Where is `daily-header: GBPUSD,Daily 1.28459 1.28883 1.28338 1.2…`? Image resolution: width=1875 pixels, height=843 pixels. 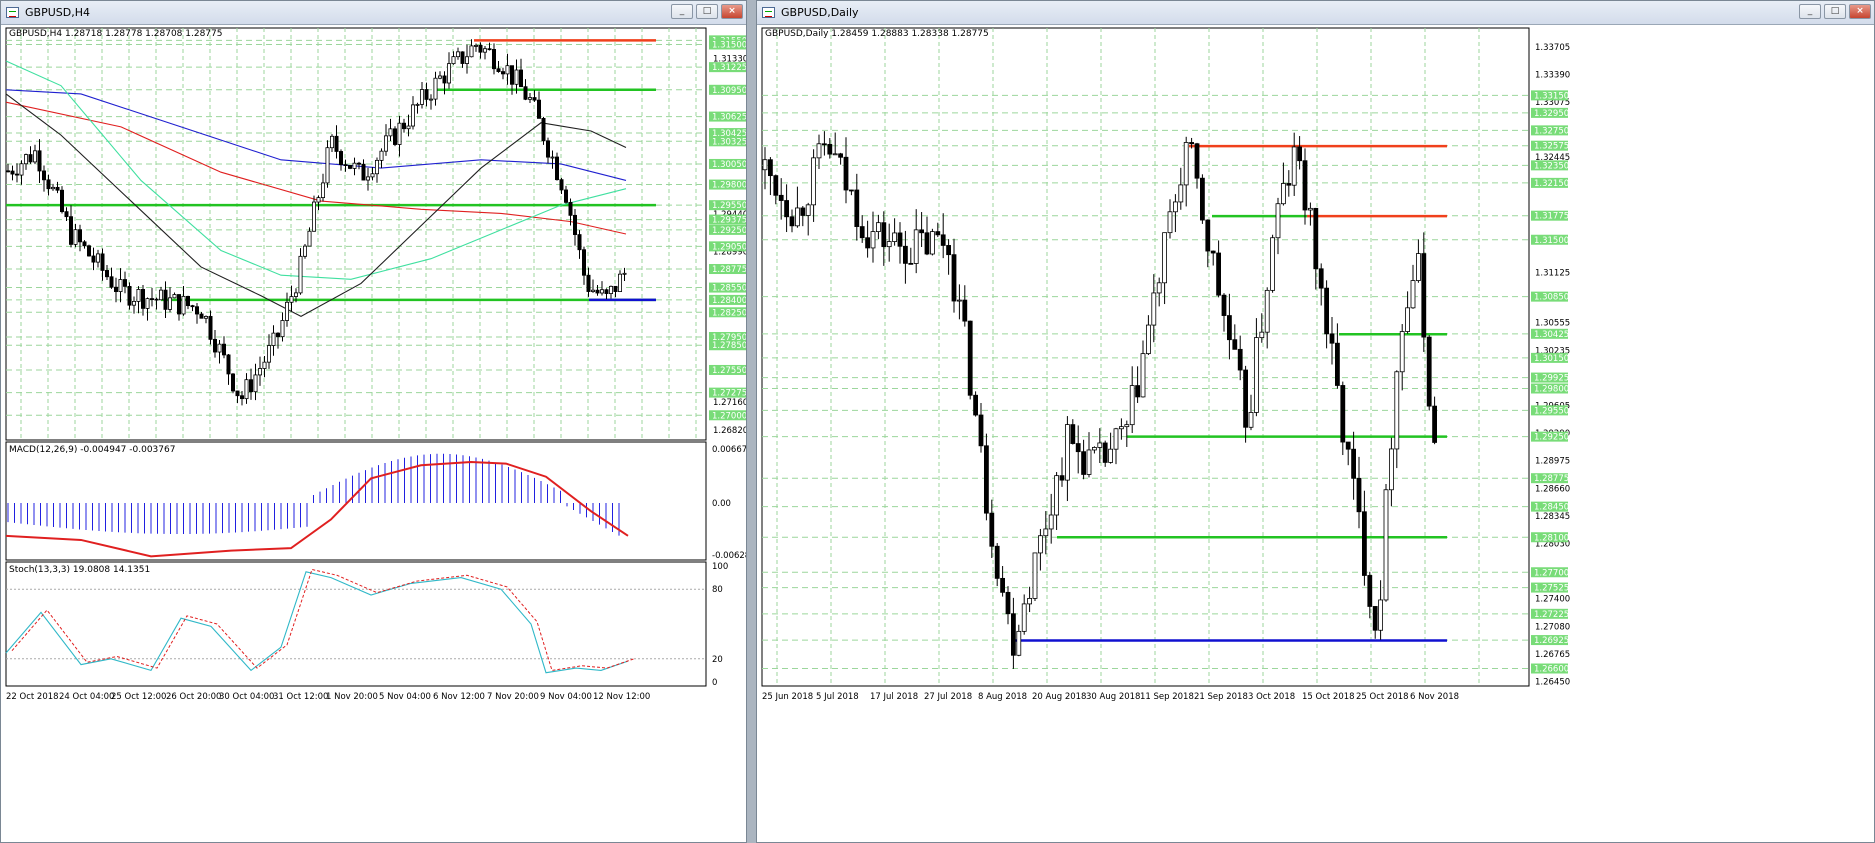
daily-header: GBPUSD,Daily 1.28459 1.28883 1.28338 1.2… is located at coordinates (877, 34).